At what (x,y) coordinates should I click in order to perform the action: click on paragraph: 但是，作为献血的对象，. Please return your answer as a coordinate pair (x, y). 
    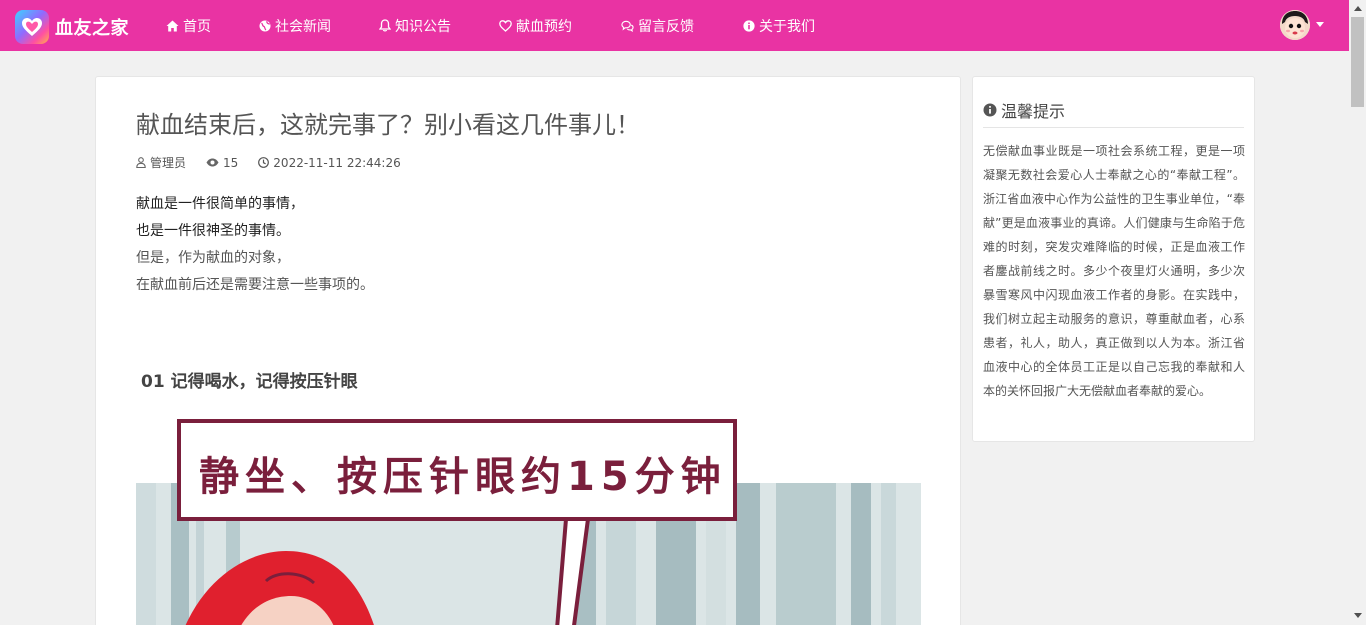
    Looking at the image, I should click on (213, 258).